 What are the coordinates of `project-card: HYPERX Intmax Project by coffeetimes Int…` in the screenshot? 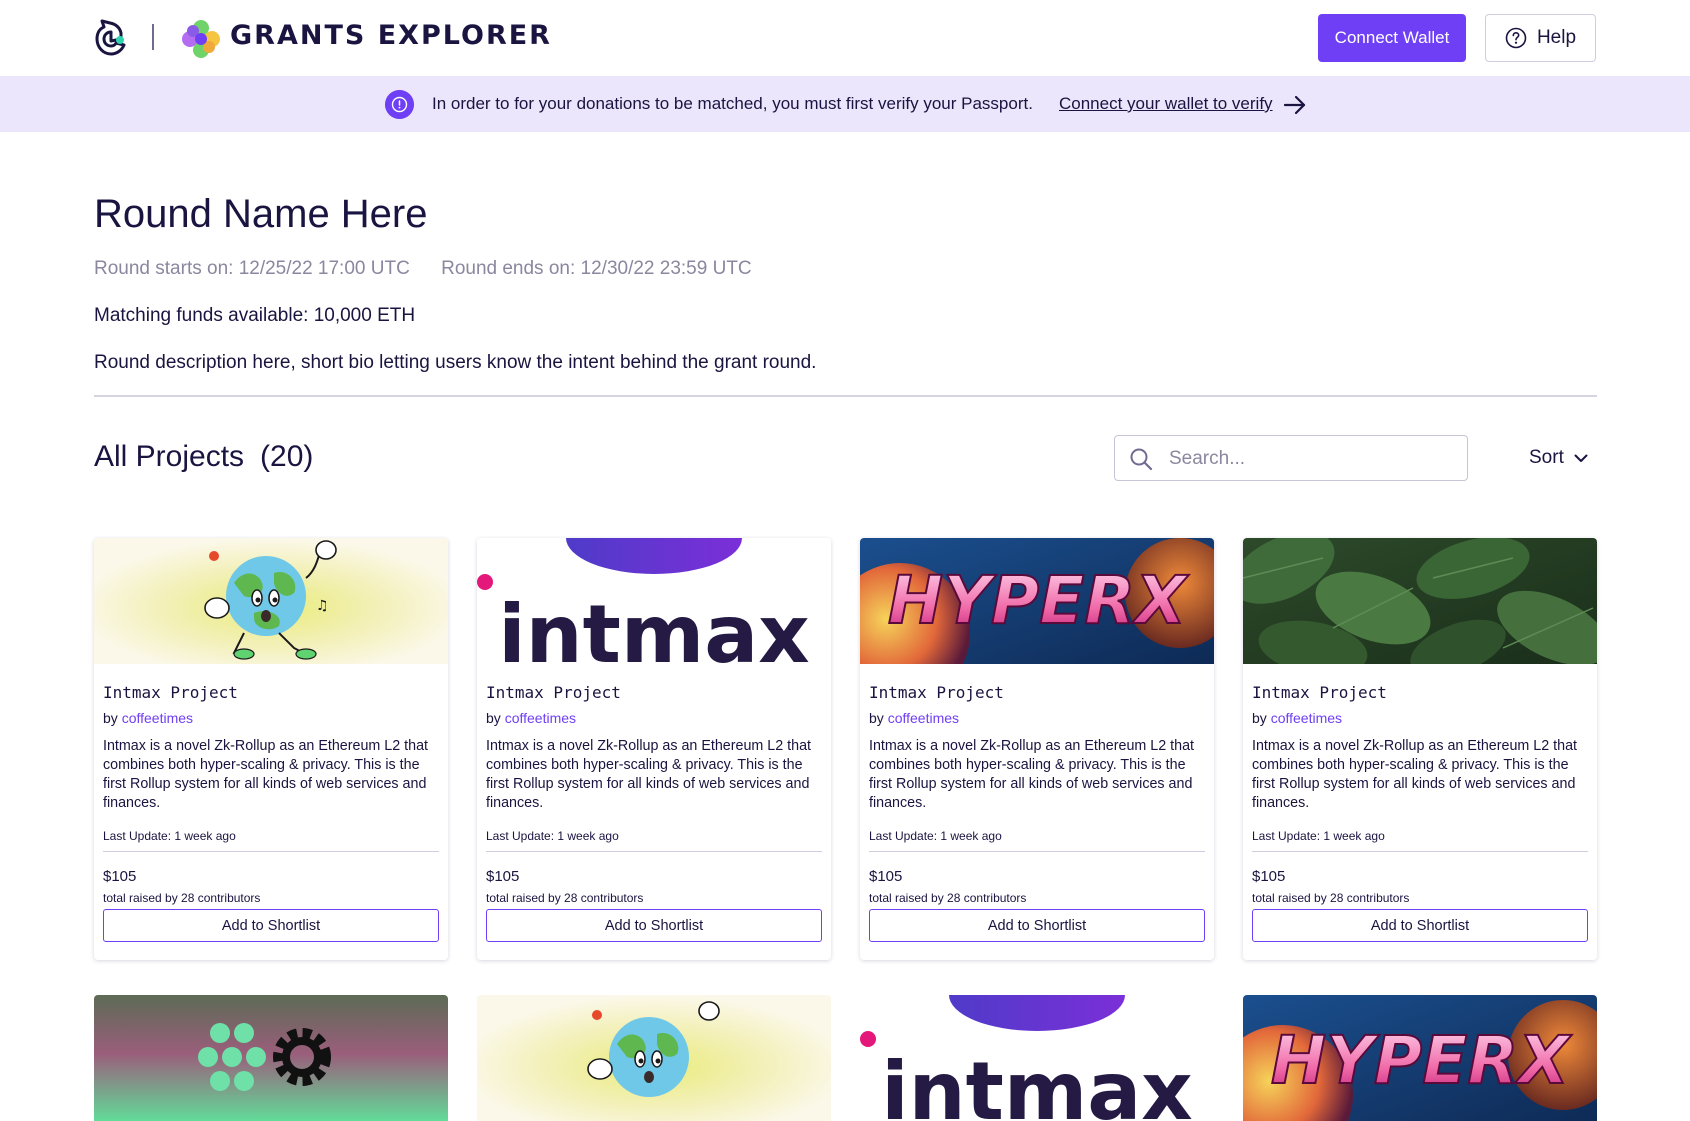 It's located at (1037, 749).